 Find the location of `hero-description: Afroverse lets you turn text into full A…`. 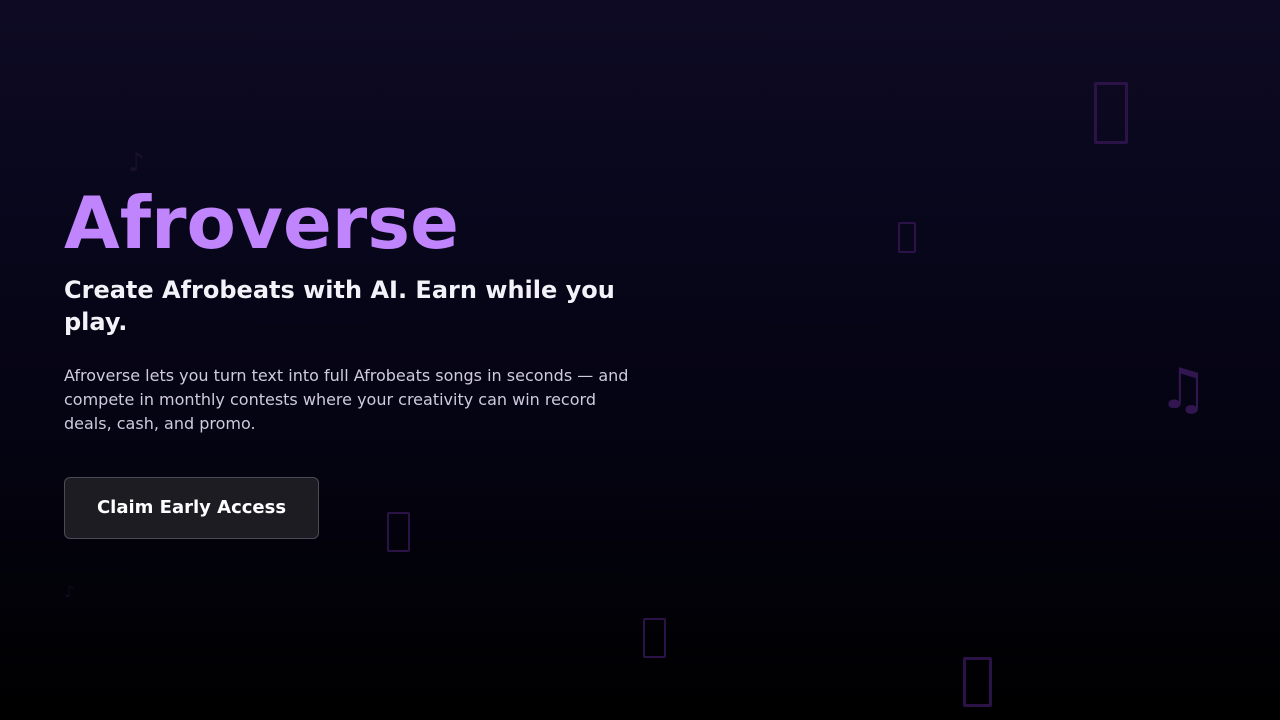

hero-description: Afroverse lets you turn text into full A… is located at coordinates (346, 399).